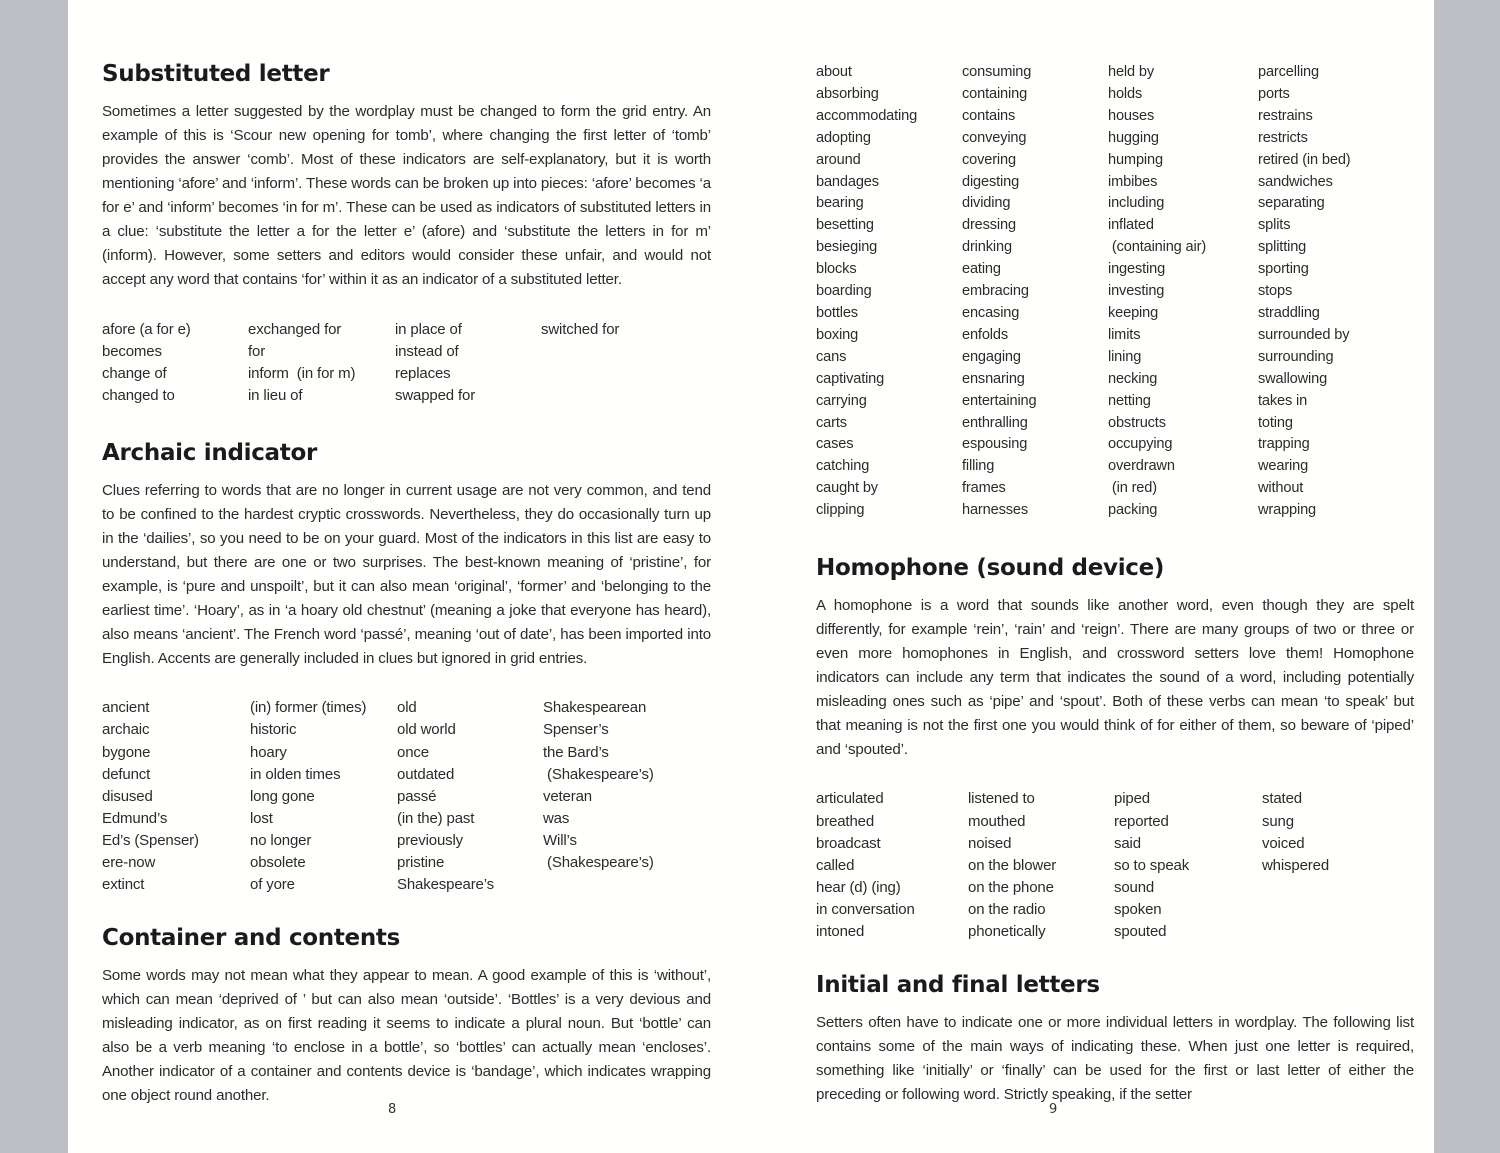 The image size is (1500, 1153). Describe the element at coordinates (417, 796) in the screenshot. I see `list-item: passé` at that location.